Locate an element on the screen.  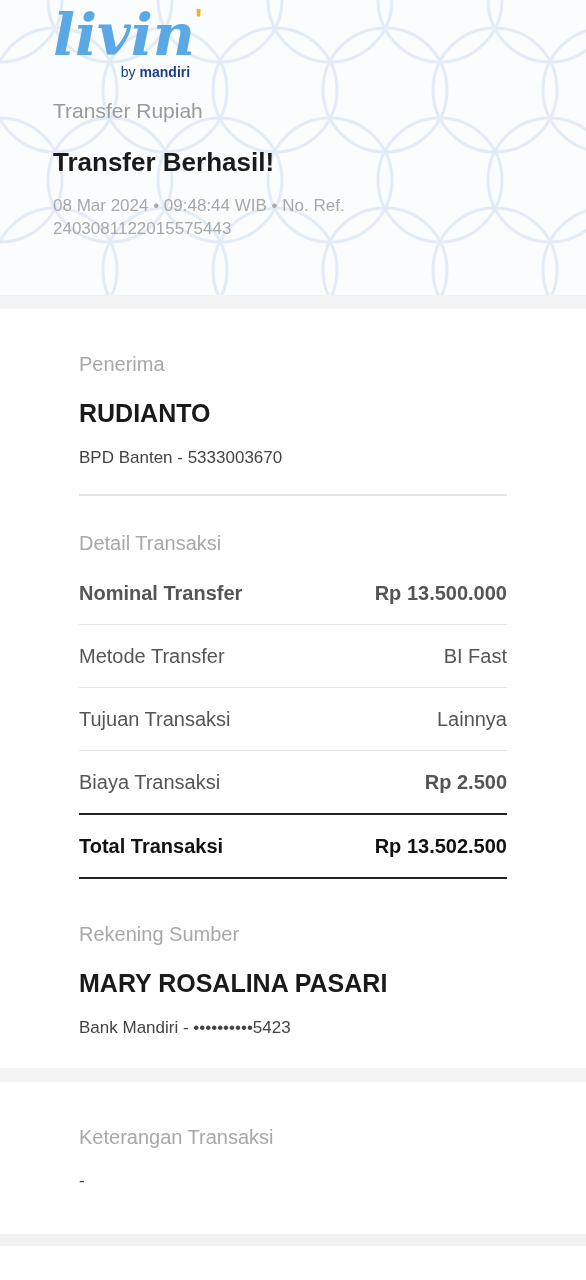
source-account: Bank Mandiri - ••••••••••5423 is located at coordinates (185, 1027).